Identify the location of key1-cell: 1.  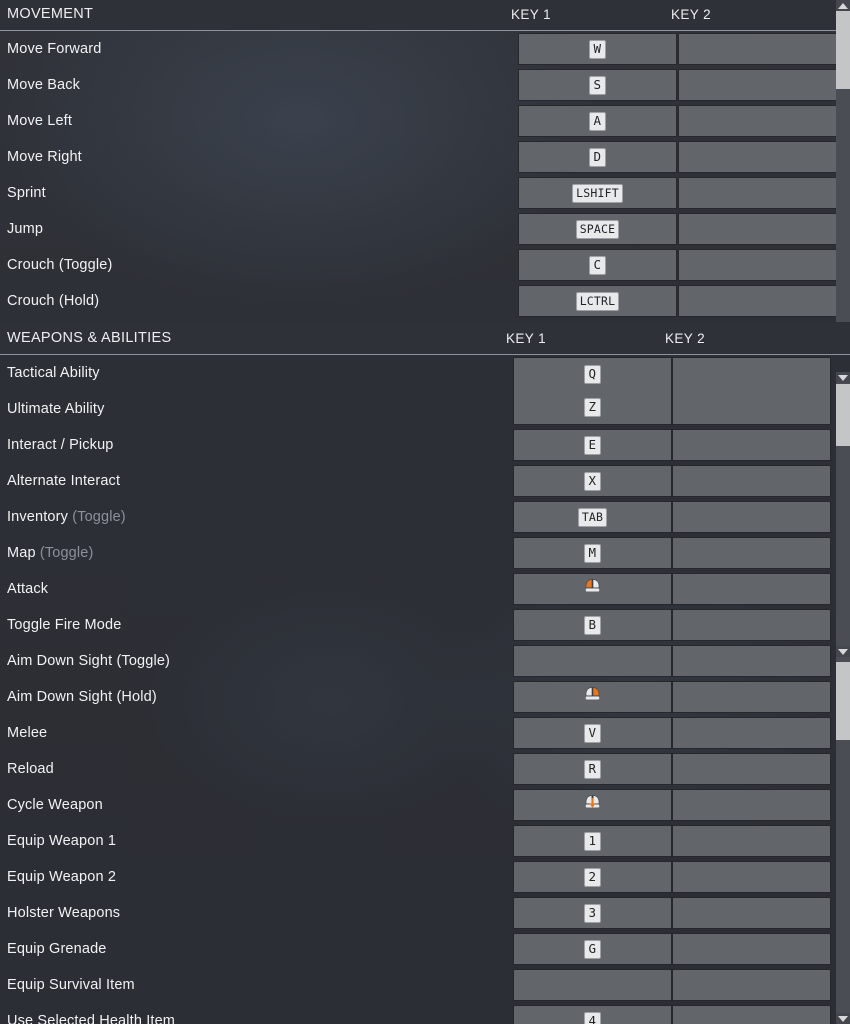
(592, 841).